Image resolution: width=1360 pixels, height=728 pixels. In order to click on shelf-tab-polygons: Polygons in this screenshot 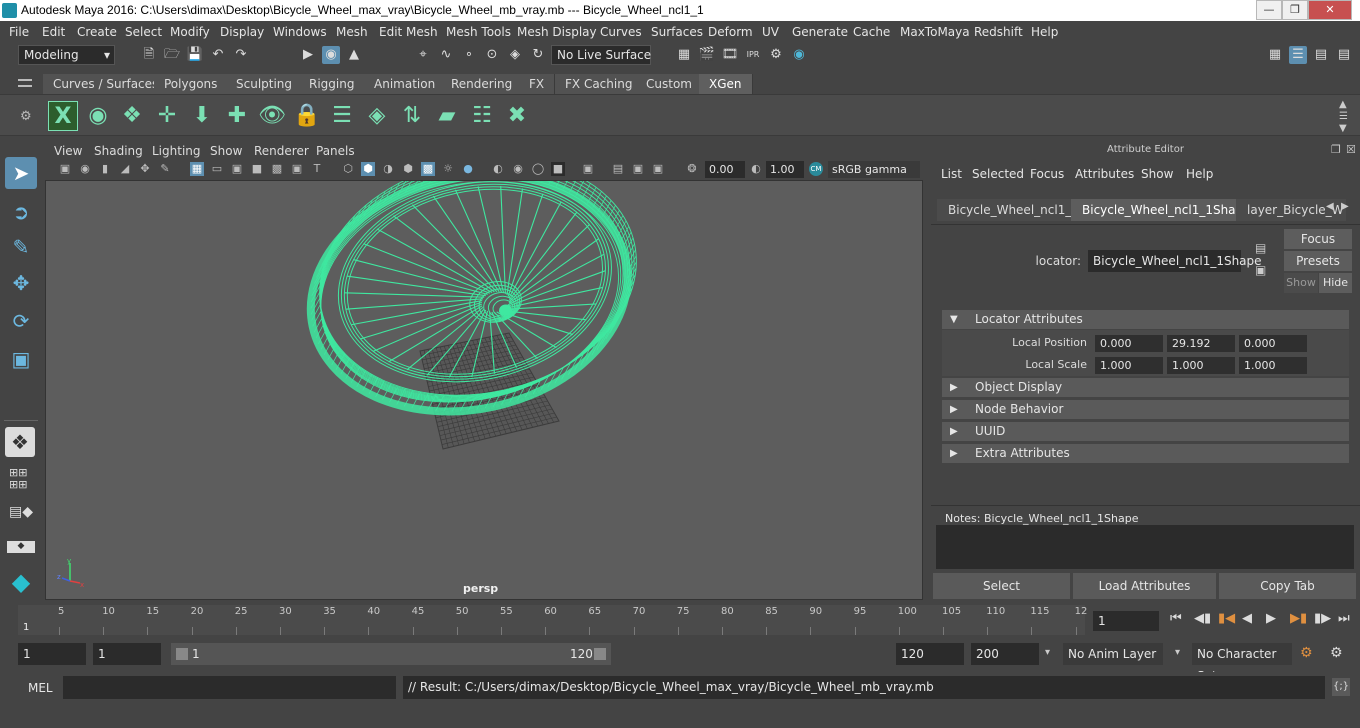, I will do `click(191, 84)`.